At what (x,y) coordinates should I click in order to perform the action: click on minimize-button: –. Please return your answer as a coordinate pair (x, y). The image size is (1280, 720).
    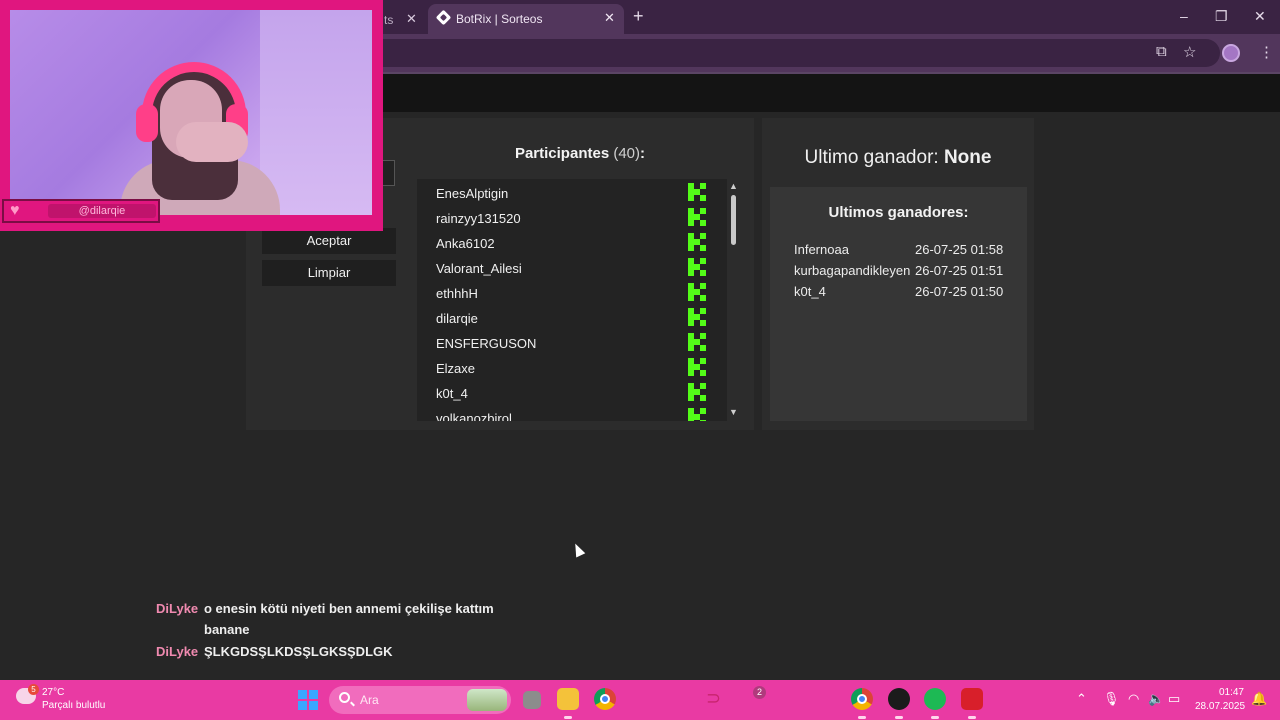
    Looking at the image, I should click on (1184, 16).